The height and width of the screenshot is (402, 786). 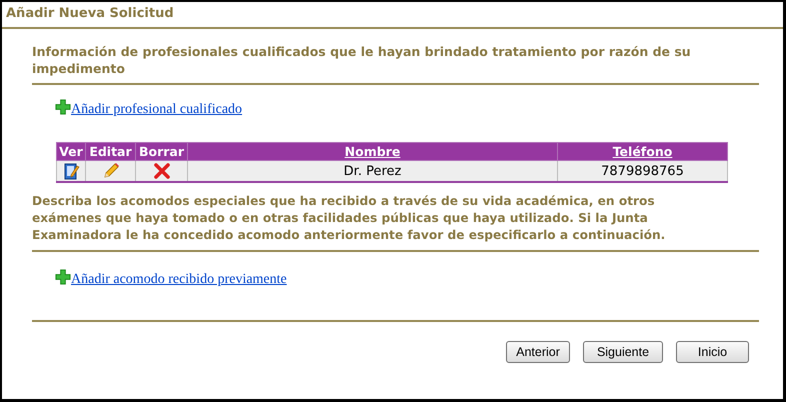 What do you see at coordinates (111, 151) in the screenshot?
I see `column-header: Editar` at bounding box center [111, 151].